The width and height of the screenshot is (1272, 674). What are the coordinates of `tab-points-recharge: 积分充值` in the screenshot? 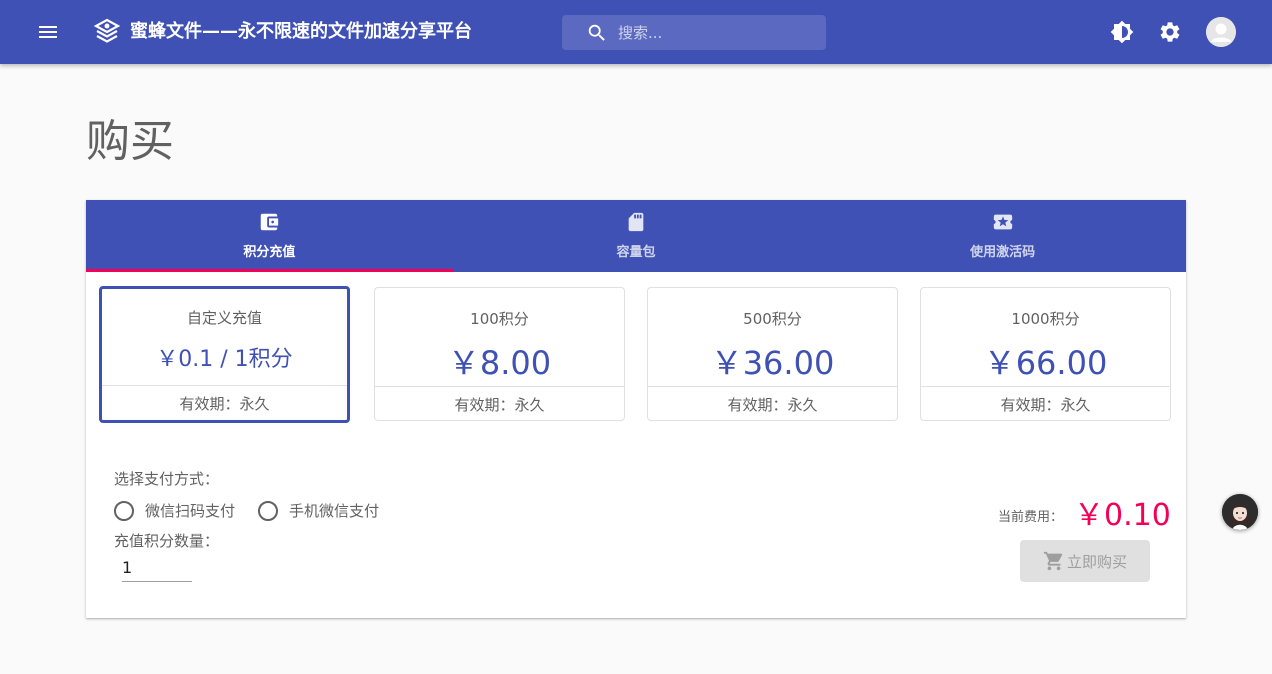 It's located at (269, 236).